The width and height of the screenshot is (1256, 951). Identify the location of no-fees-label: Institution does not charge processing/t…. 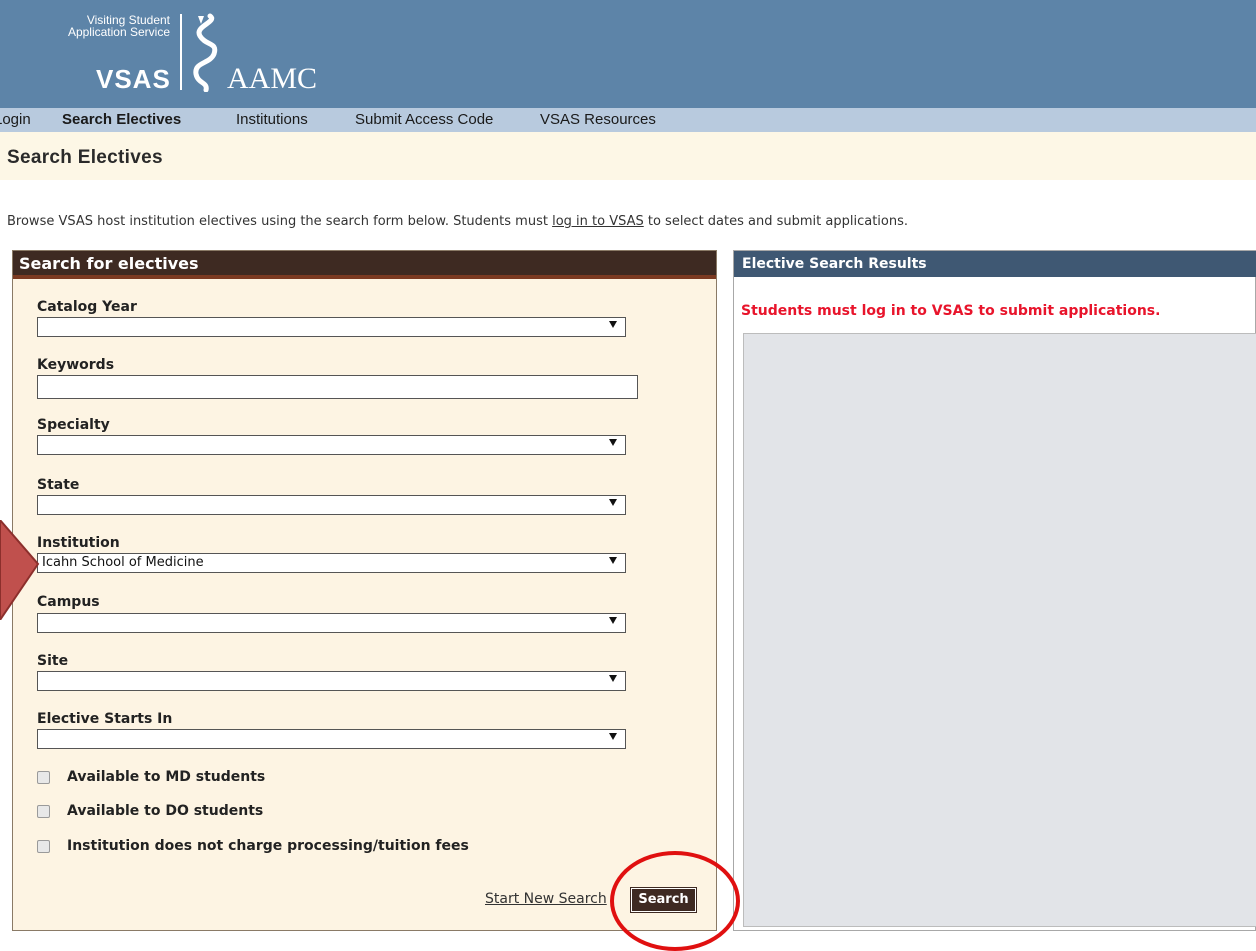
(268, 846).